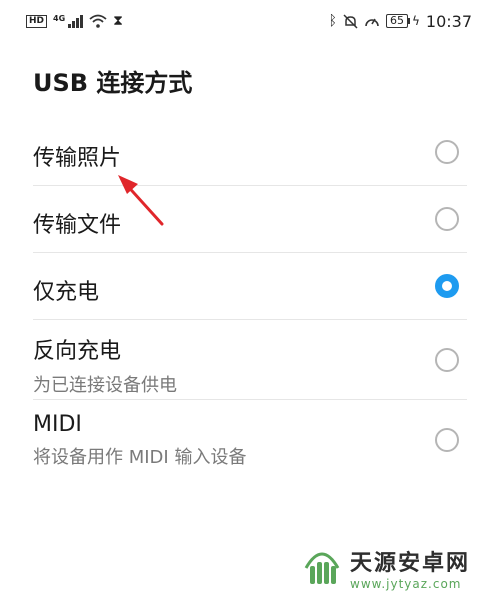 This screenshot has height=598, width=500. I want to click on android-logo-icon, so click(322, 568).